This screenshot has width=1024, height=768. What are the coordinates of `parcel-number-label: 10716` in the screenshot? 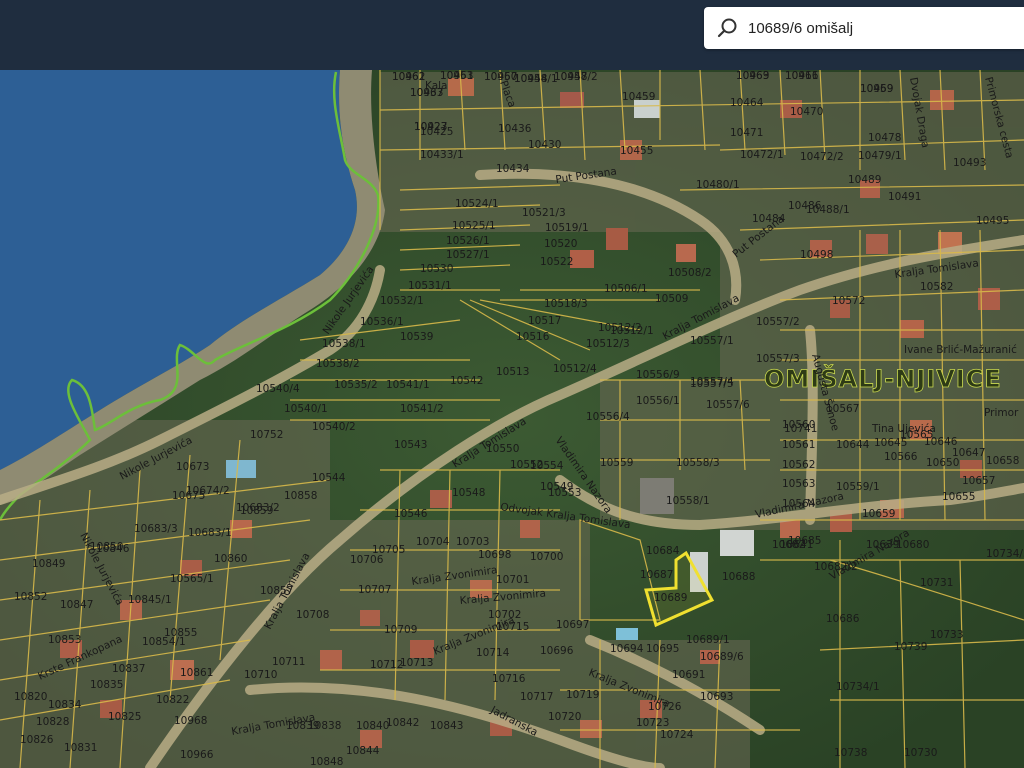 It's located at (509, 679).